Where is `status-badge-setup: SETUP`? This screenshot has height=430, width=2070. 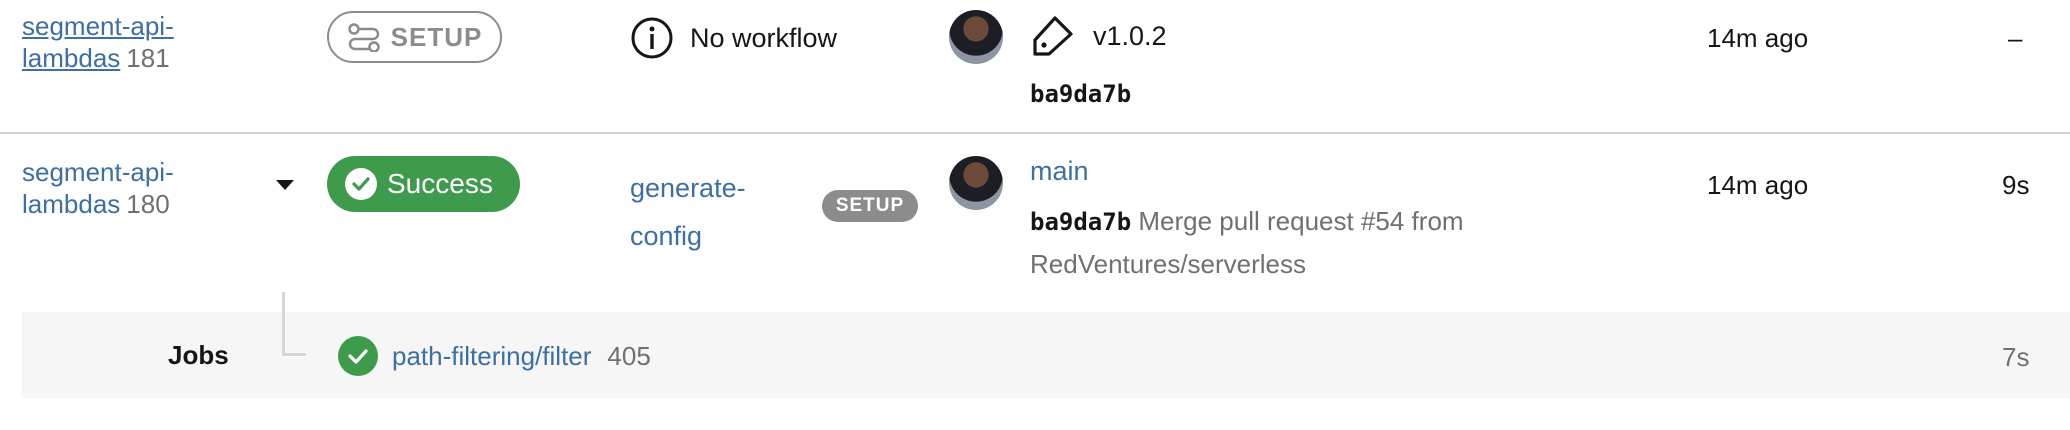
status-badge-setup: SETUP is located at coordinates (414, 37).